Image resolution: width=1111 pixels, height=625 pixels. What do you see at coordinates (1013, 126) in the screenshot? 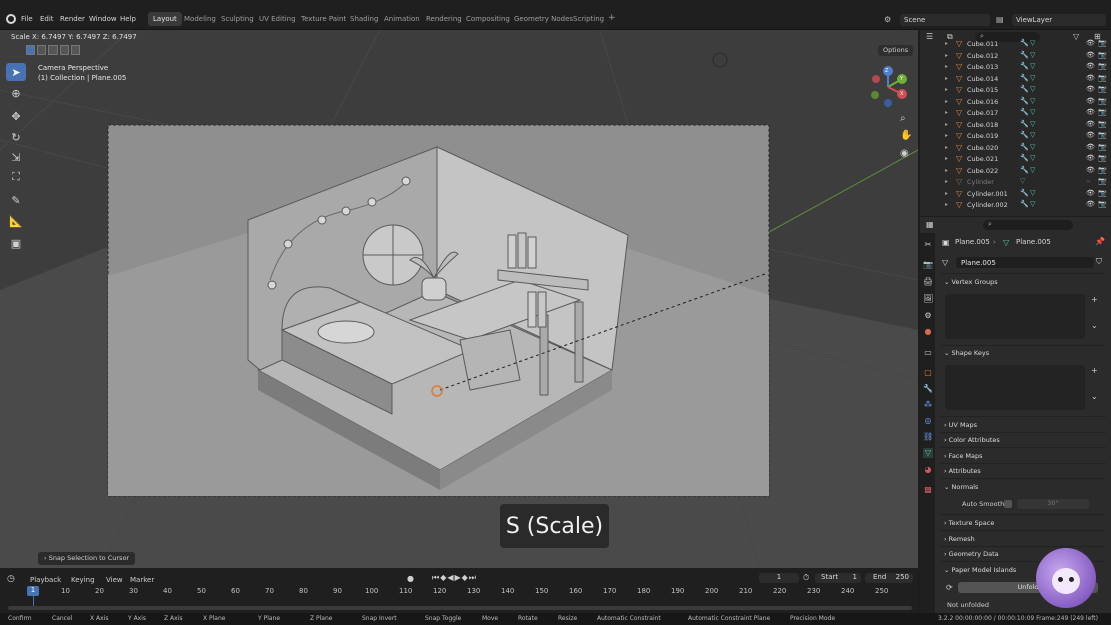
I see `outliner-row: ▸ ▽ Cube.018 🔧 ▽ 👁 📷` at bounding box center [1013, 126].